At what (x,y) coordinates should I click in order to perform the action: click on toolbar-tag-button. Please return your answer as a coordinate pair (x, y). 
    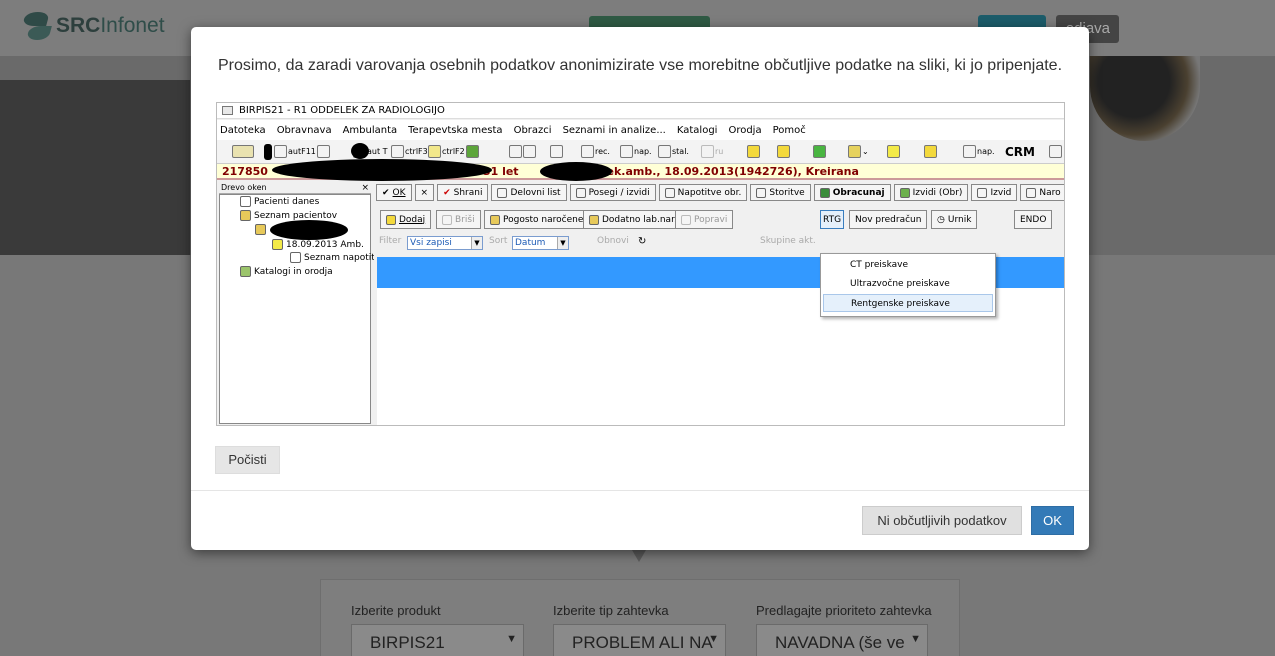
    Looking at the image, I should click on (893, 151).